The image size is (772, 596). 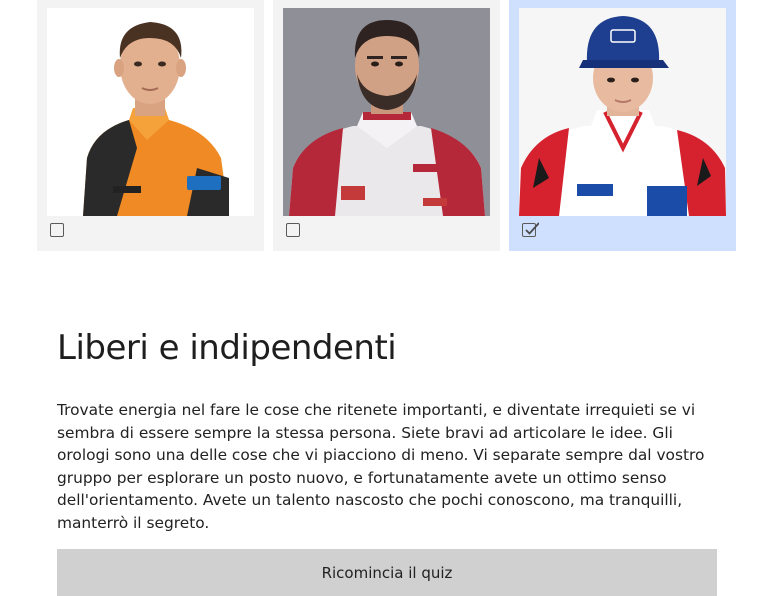 What do you see at coordinates (227, 348) in the screenshot?
I see `result-title: Liberi e indipendenti` at bounding box center [227, 348].